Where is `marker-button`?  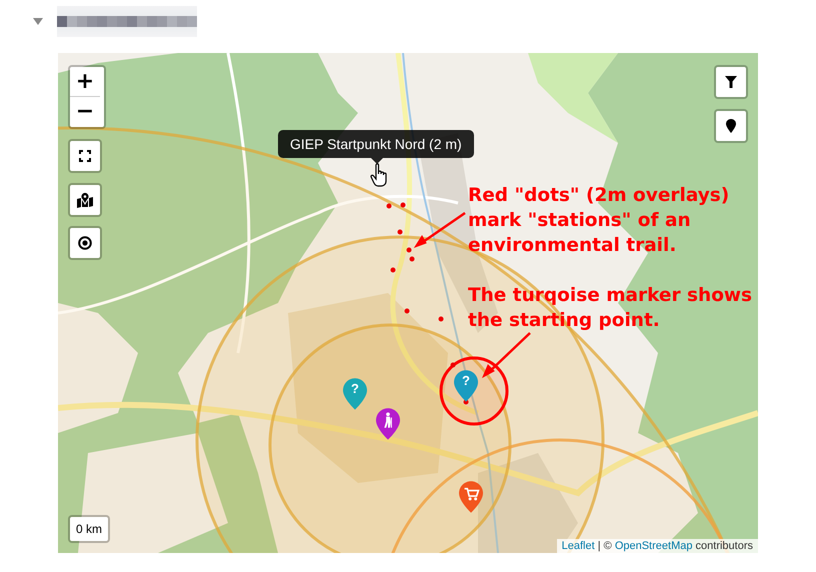
marker-button is located at coordinates (731, 126).